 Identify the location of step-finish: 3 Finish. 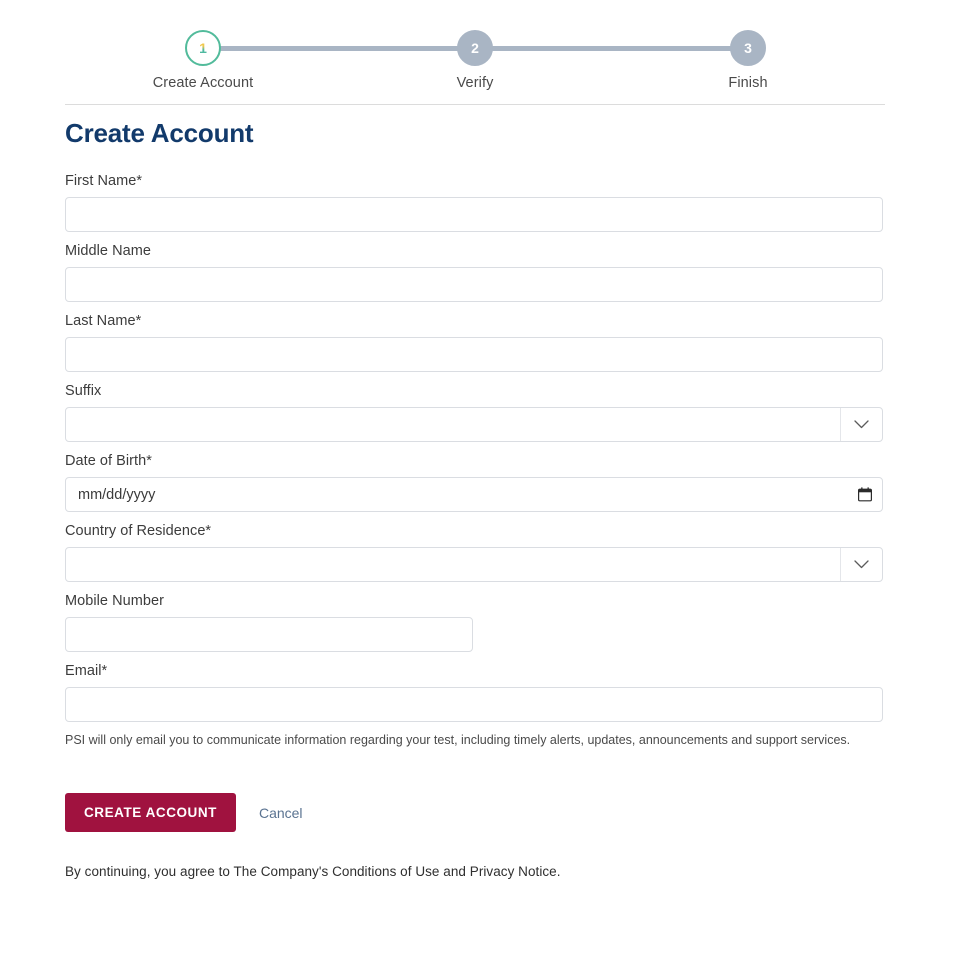
(748, 60).